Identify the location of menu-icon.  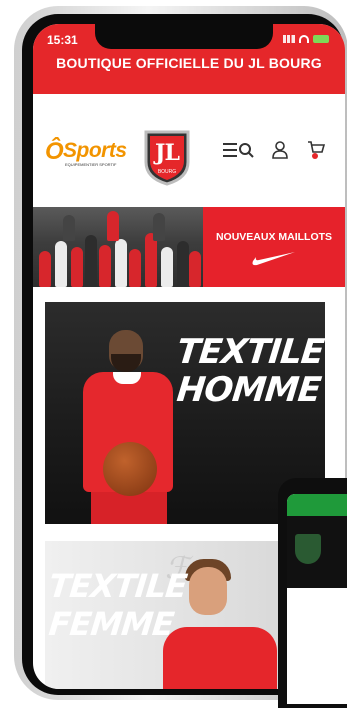
(238, 150).